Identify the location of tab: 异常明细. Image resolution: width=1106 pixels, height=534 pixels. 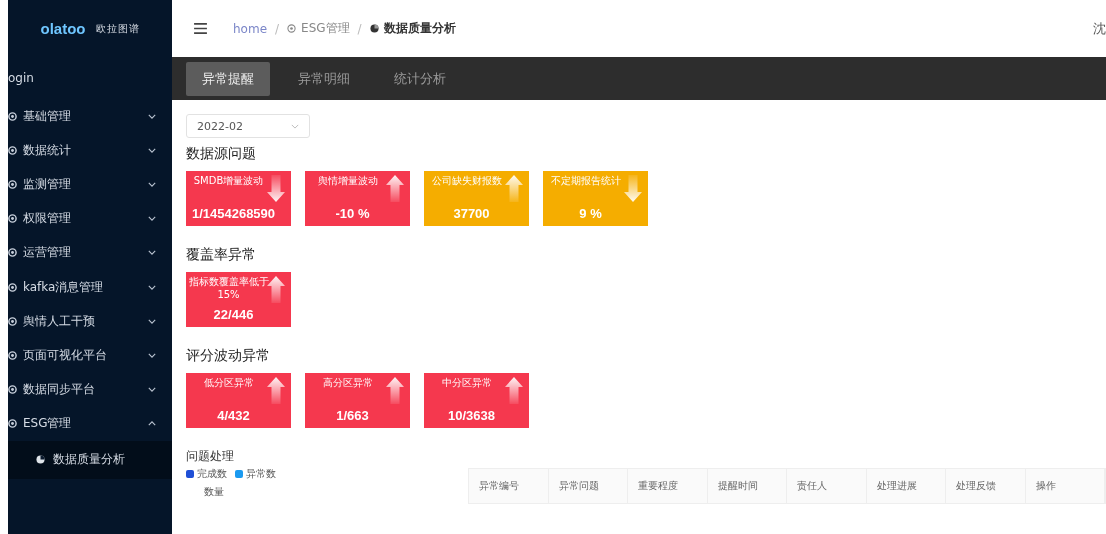
(324, 78).